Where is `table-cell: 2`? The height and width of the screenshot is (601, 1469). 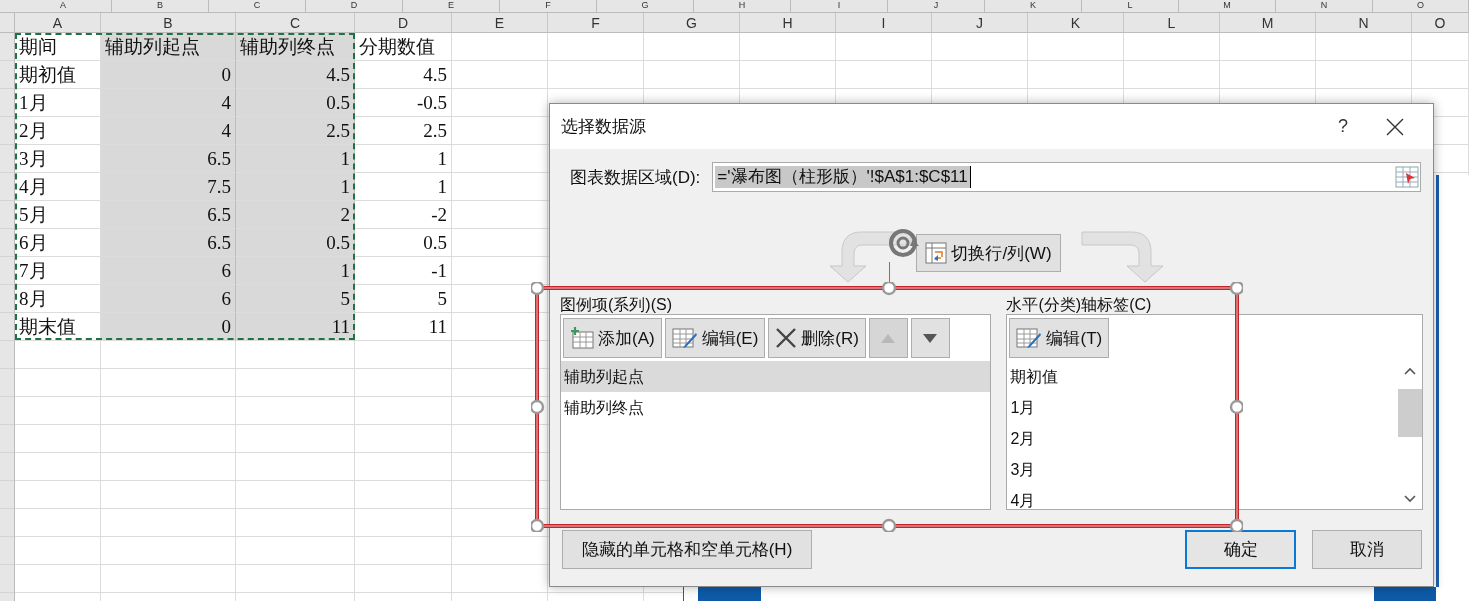
table-cell: 2 is located at coordinates (295, 215).